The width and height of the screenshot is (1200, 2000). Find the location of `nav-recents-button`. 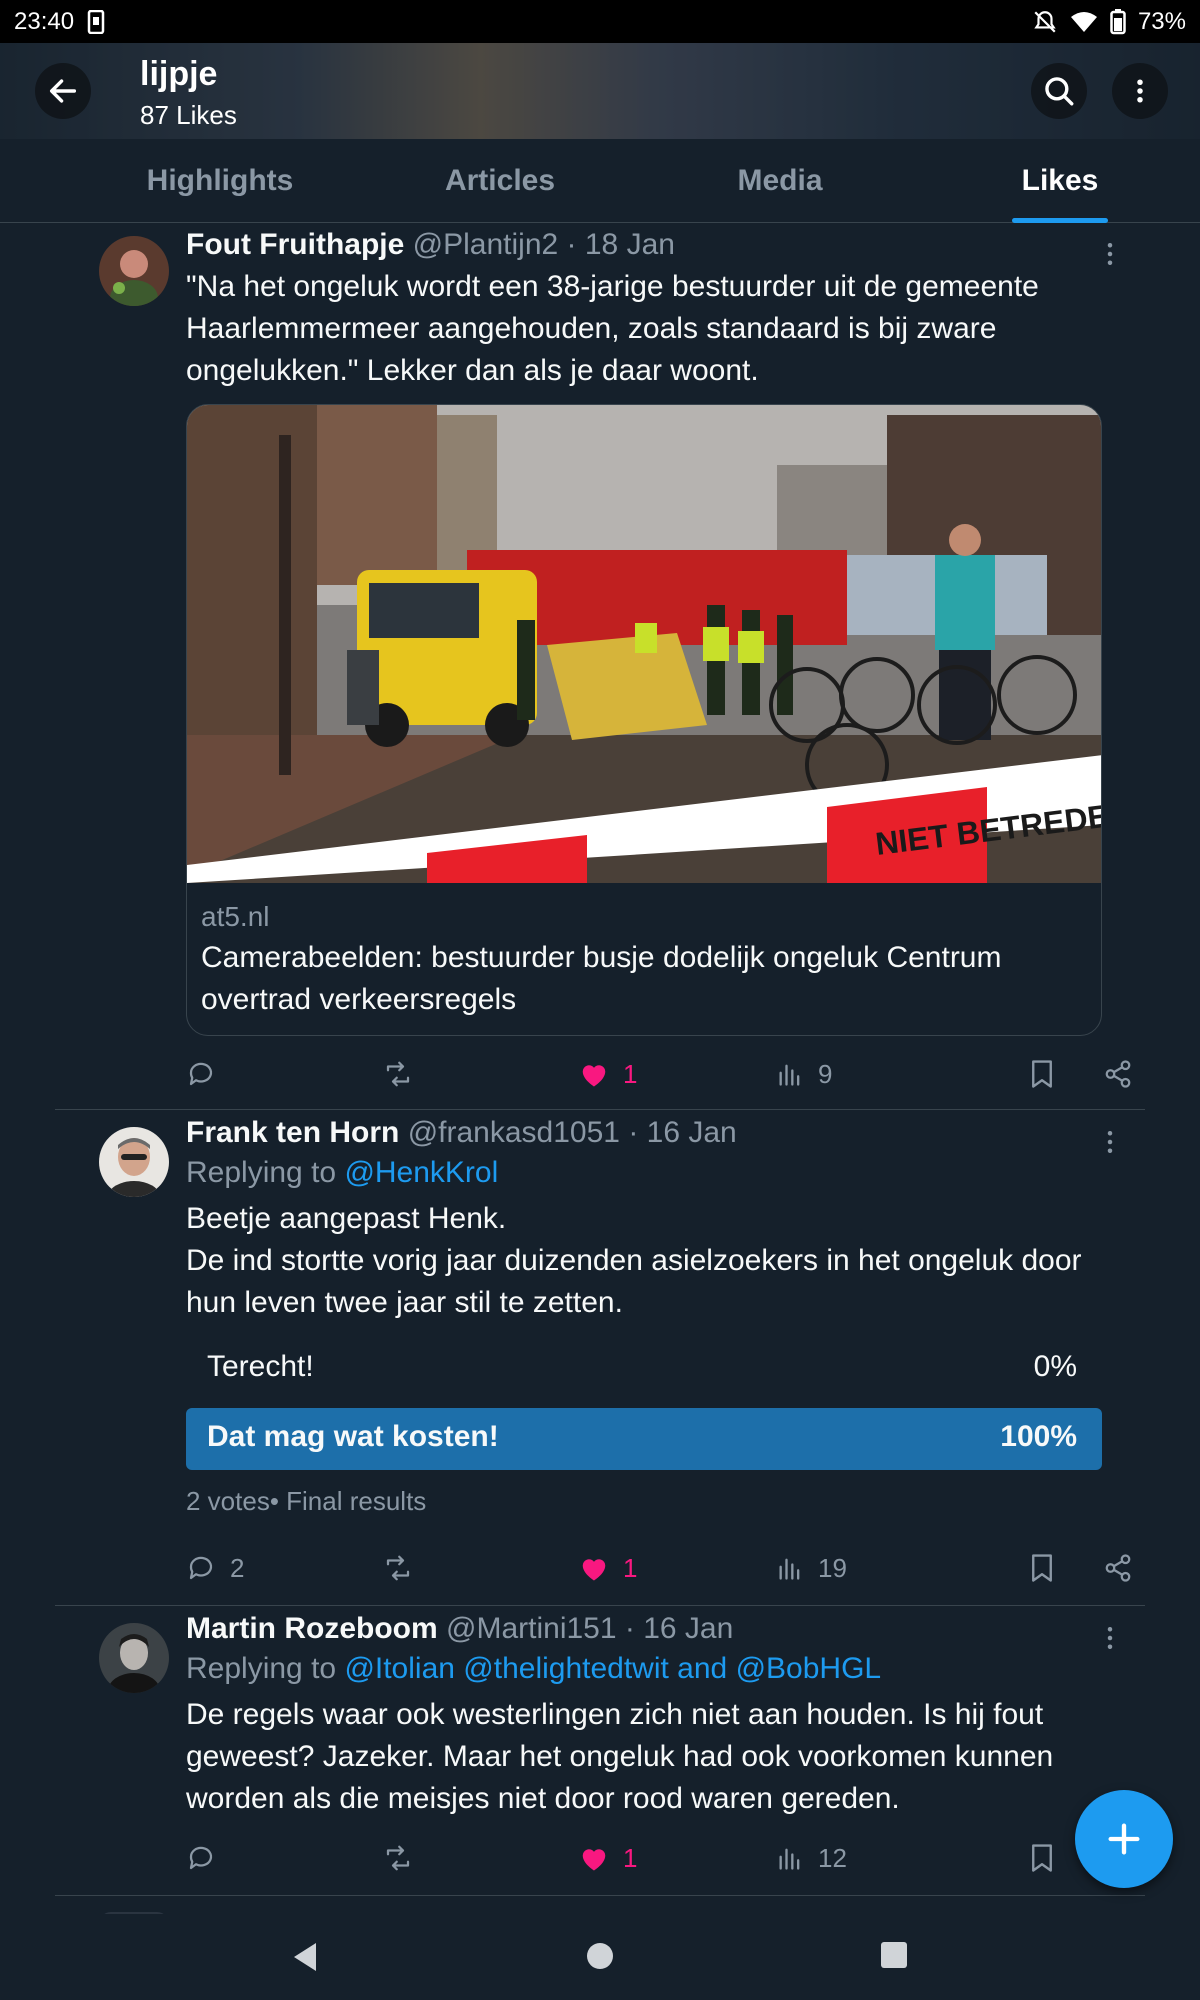

nav-recents-button is located at coordinates (894, 1957).